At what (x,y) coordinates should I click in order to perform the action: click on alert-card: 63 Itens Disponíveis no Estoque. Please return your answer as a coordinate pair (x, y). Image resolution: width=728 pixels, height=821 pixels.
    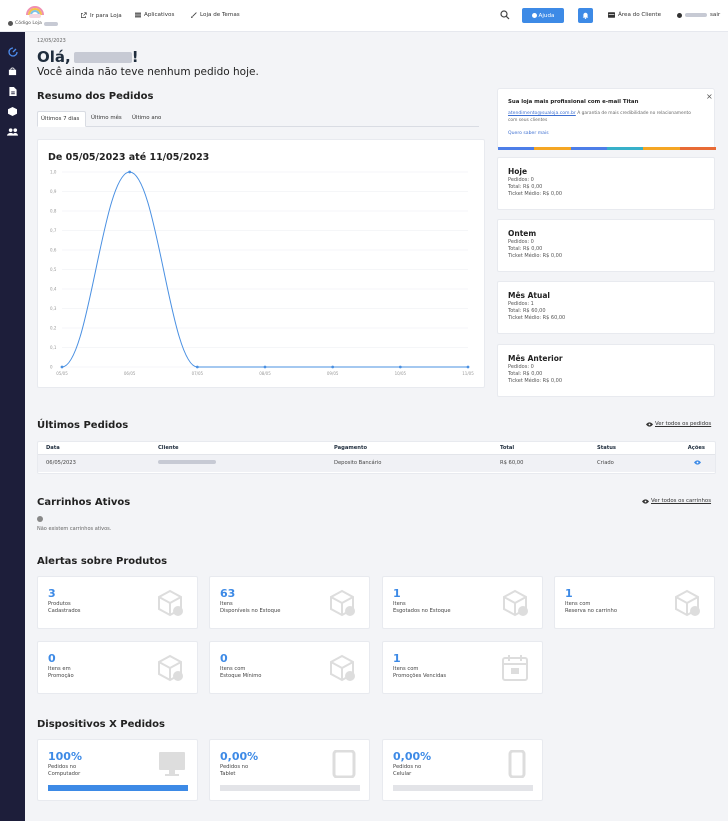
    Looking at the image, I should click on (289, 602).